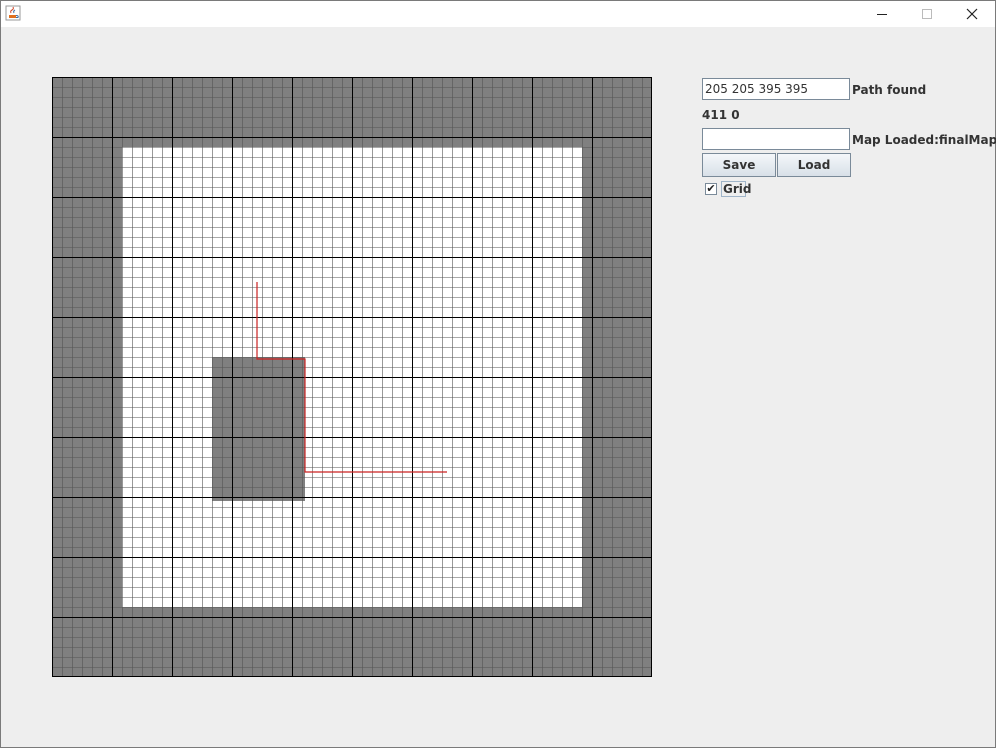 This screenshot has width=996, height=748. Describe the element at coordinates (13, 13) in the screenshot. I see `java-cup-icon` at that location.